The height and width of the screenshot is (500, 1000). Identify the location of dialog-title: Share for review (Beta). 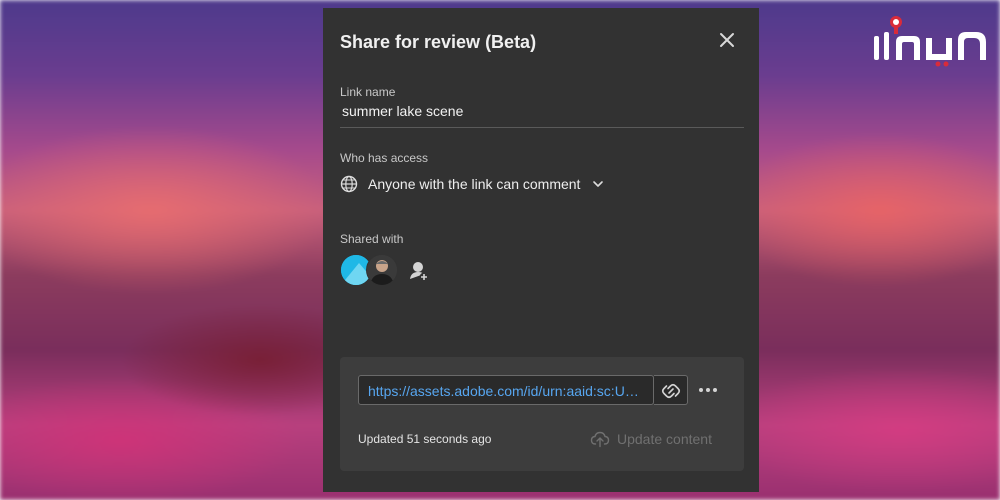
(438, 42).